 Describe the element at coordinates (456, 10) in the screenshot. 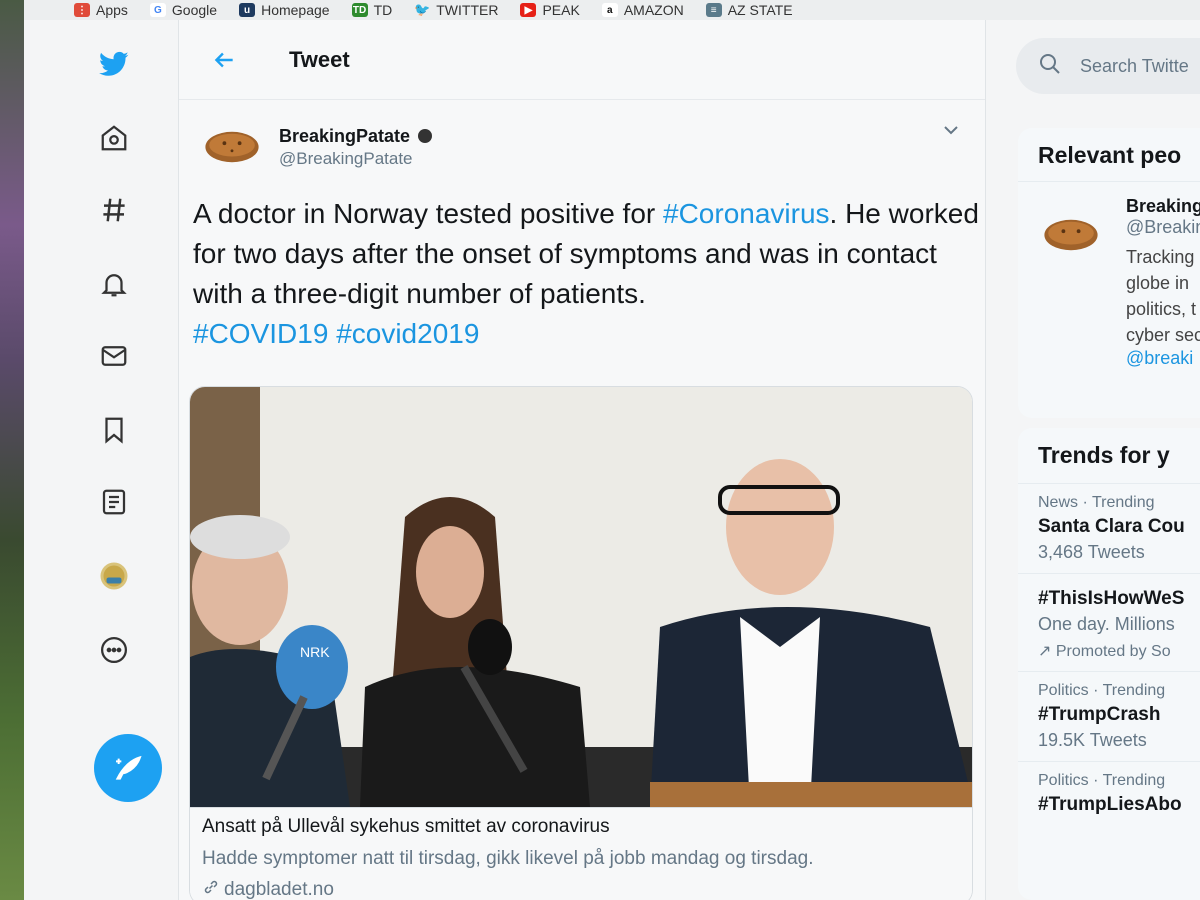

I see `bookmark-twitter: 🐦 TWITTER` at that location.